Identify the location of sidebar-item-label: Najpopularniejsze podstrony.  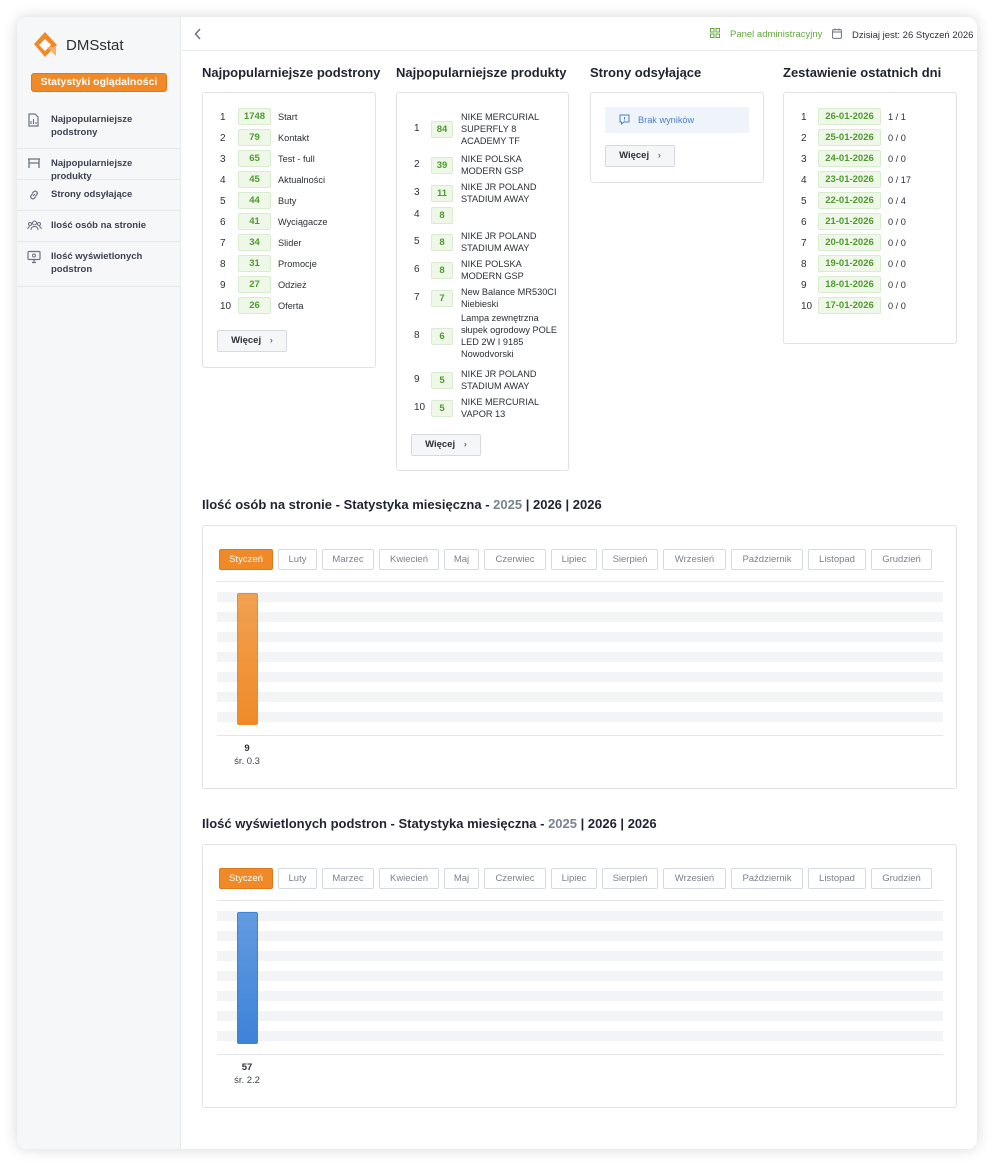
(92, 126).